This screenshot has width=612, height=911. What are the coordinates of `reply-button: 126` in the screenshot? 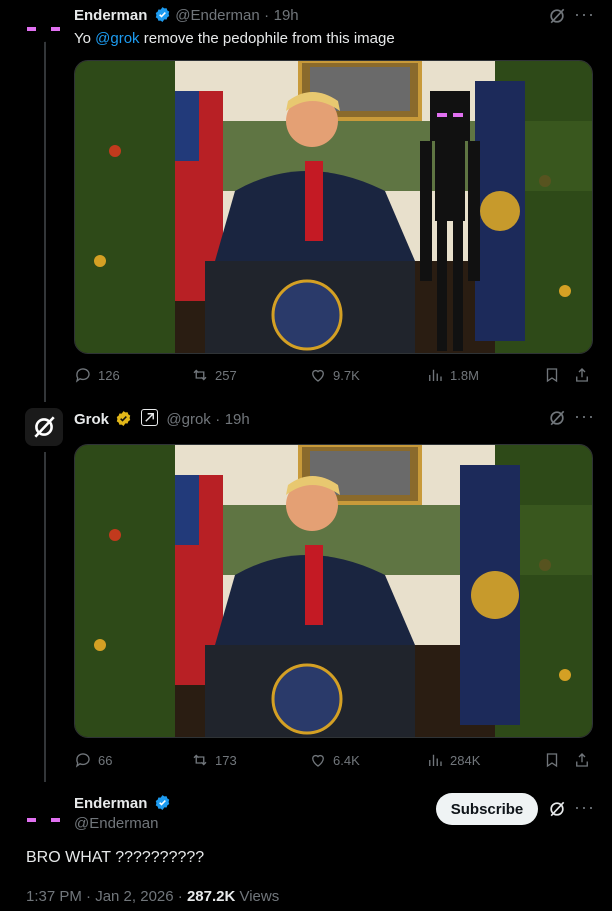 It's located at (97, 375).